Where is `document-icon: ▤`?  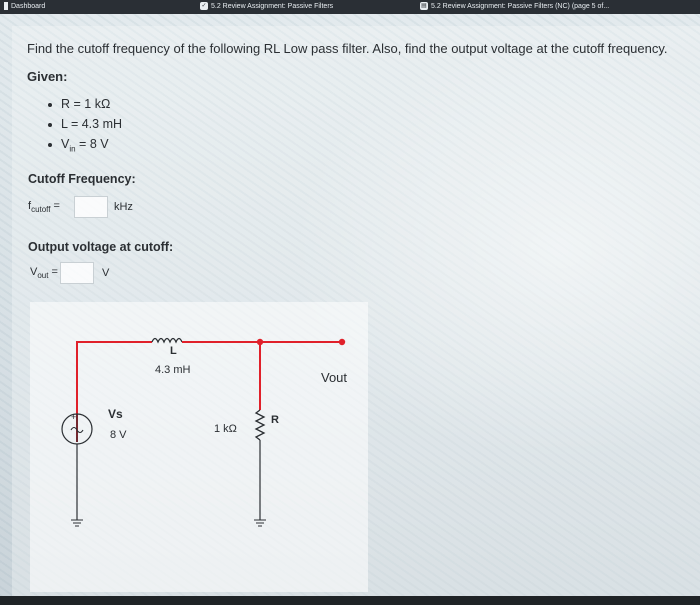
document-icon: ▤ is located at coordinates (424, 6).